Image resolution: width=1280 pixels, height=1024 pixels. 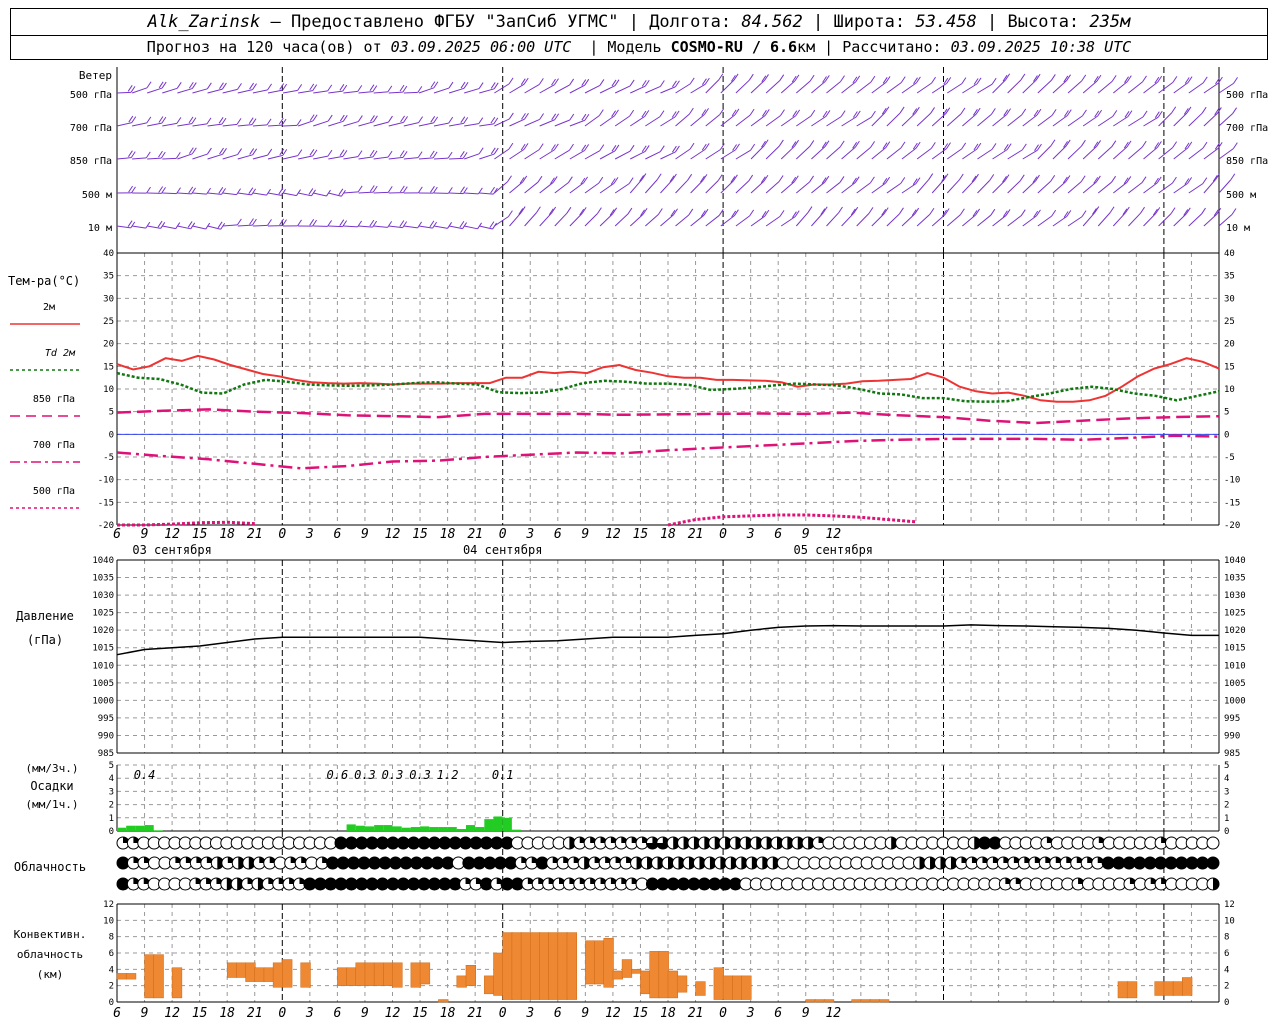 What do you see at coordinates (393, 775) in the screenshot?
I see `precip-label: 0.3` at bounding box center [393, 775].